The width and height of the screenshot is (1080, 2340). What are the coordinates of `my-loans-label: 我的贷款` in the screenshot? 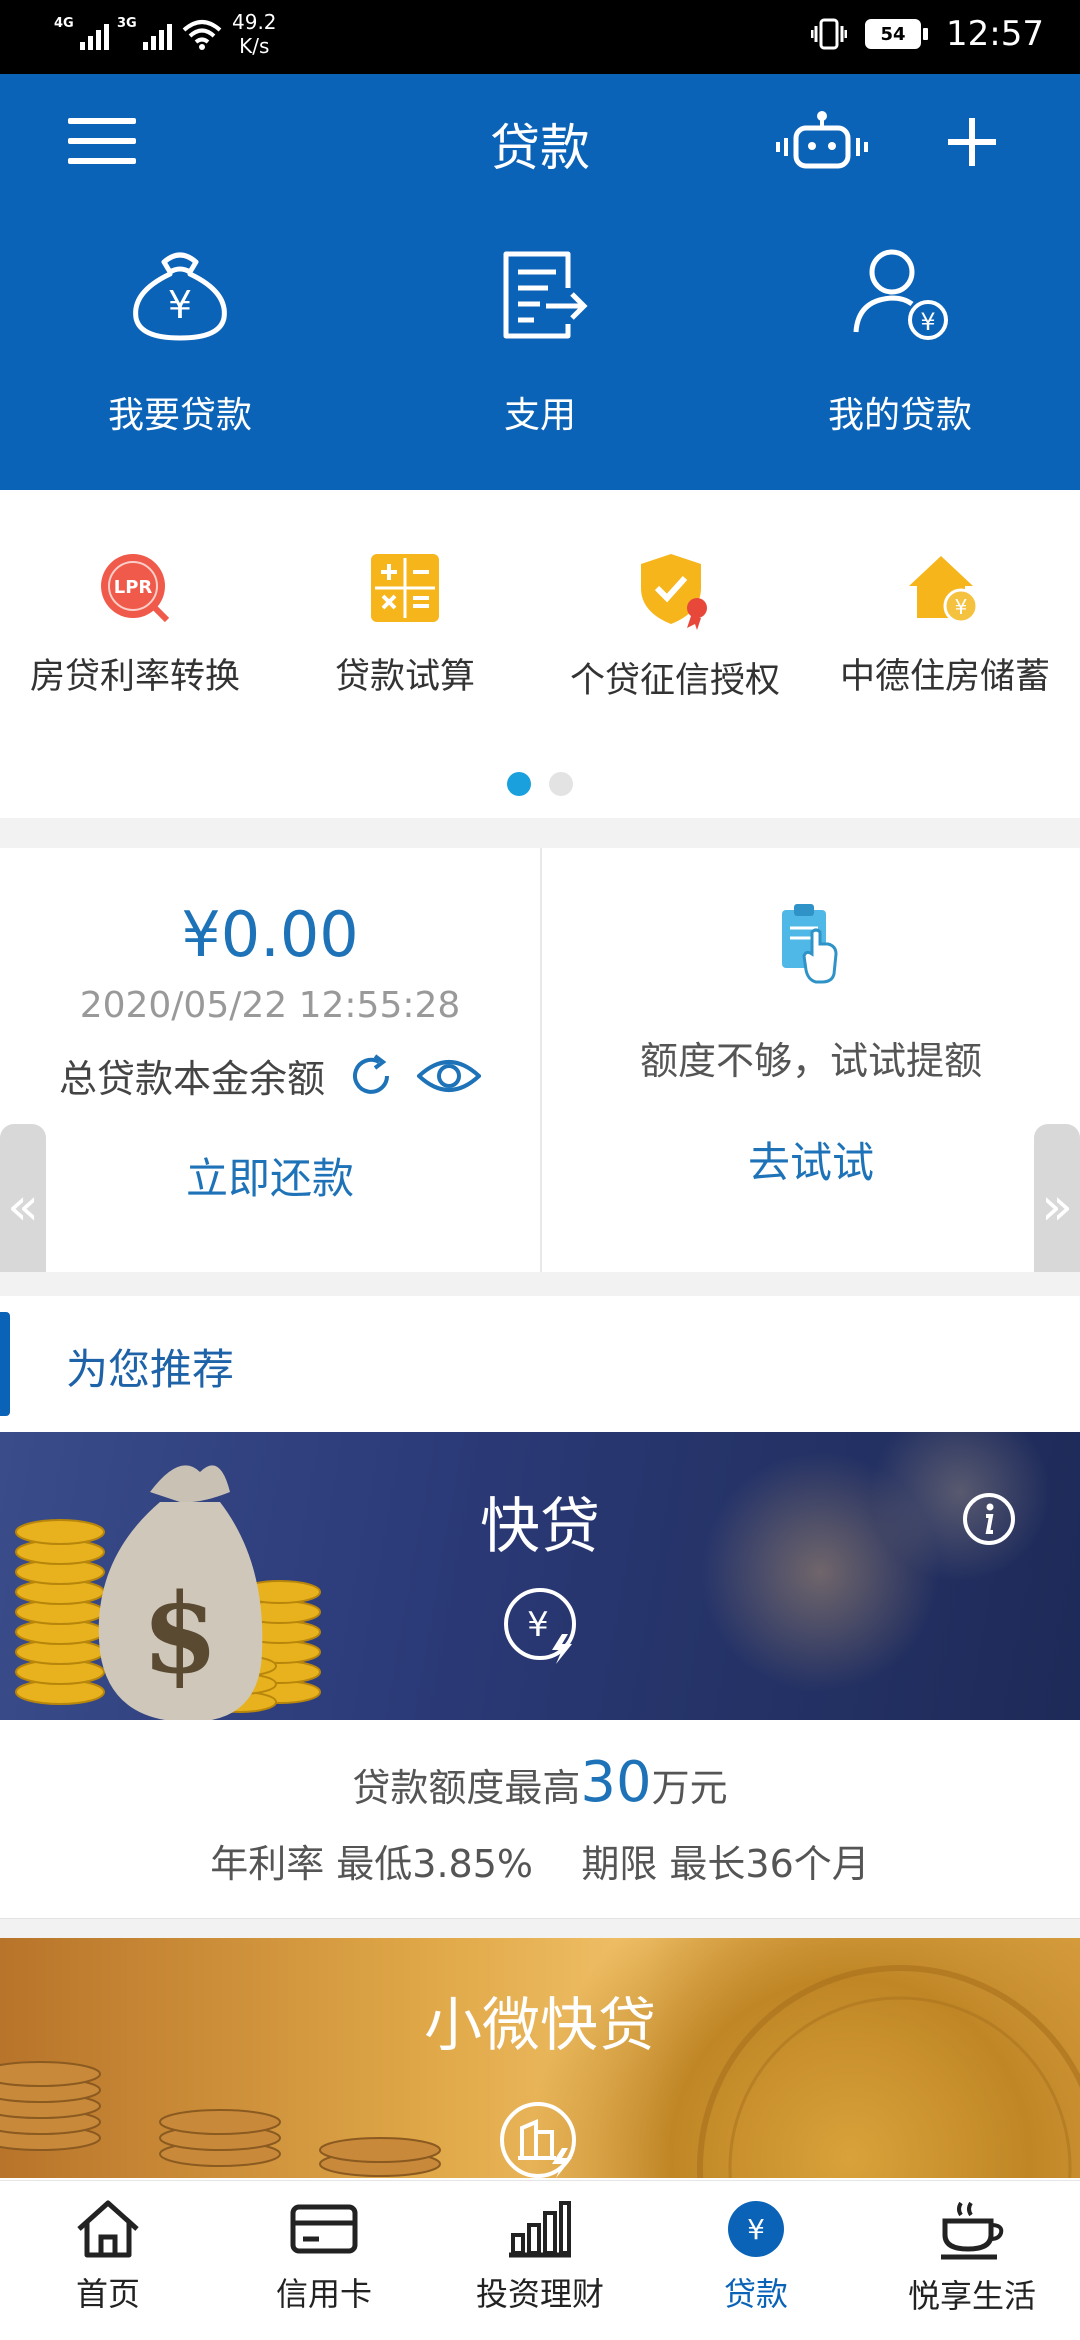 It's located at (899, 415).